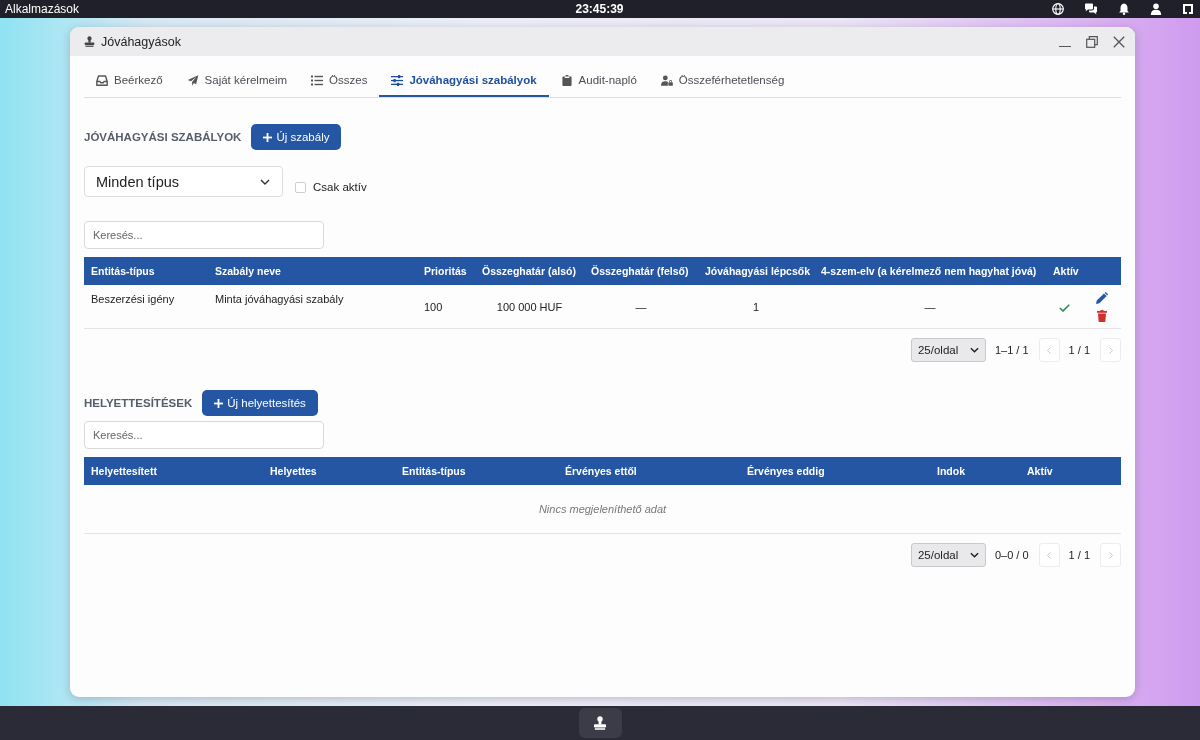  What do you see at coordinates (124, 471) in the screenshot?
I see `column-header: Helyettesített` at bounding box center [124, 471].